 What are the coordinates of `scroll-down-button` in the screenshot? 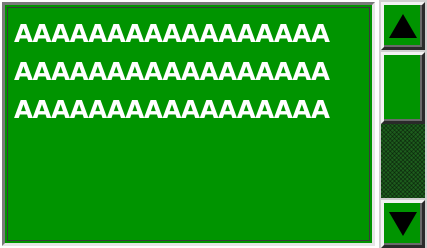 It's located at (403, 224).